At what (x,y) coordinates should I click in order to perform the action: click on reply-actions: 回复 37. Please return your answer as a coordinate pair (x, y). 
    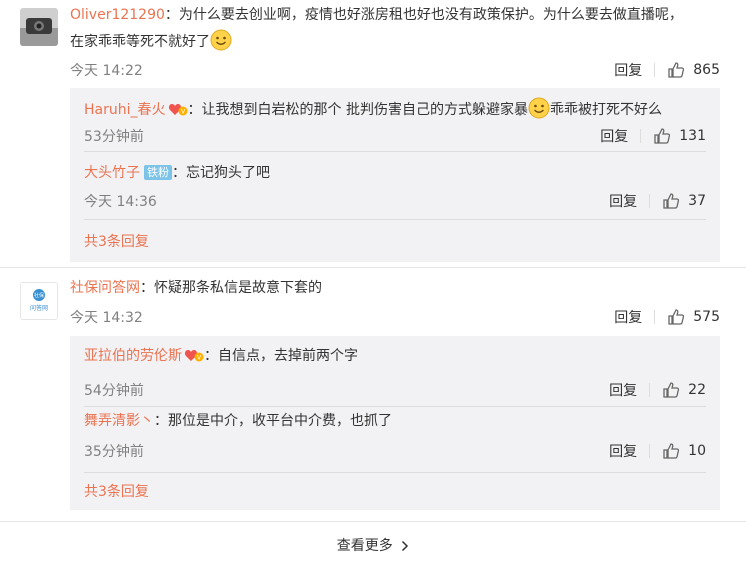
    Looking at the image, I should click on (657, 201).